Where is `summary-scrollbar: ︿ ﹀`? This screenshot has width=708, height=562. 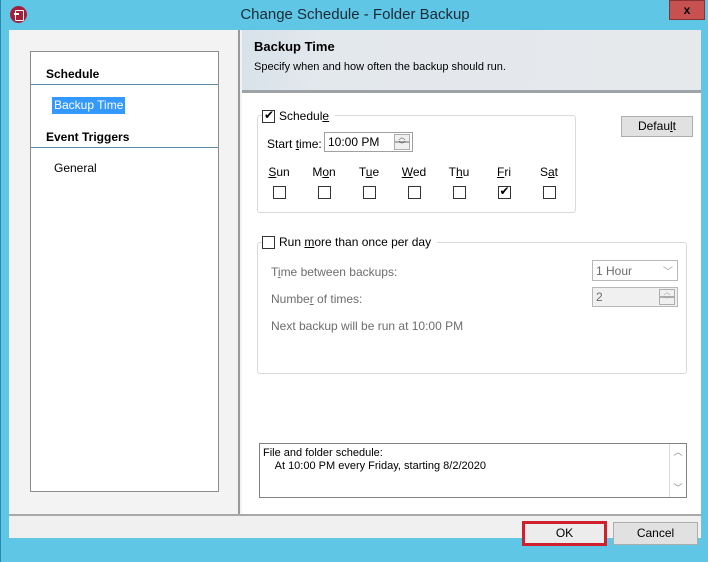 summary-scrollbar: ︿ ﹀ is located at coordinates (677, 470).